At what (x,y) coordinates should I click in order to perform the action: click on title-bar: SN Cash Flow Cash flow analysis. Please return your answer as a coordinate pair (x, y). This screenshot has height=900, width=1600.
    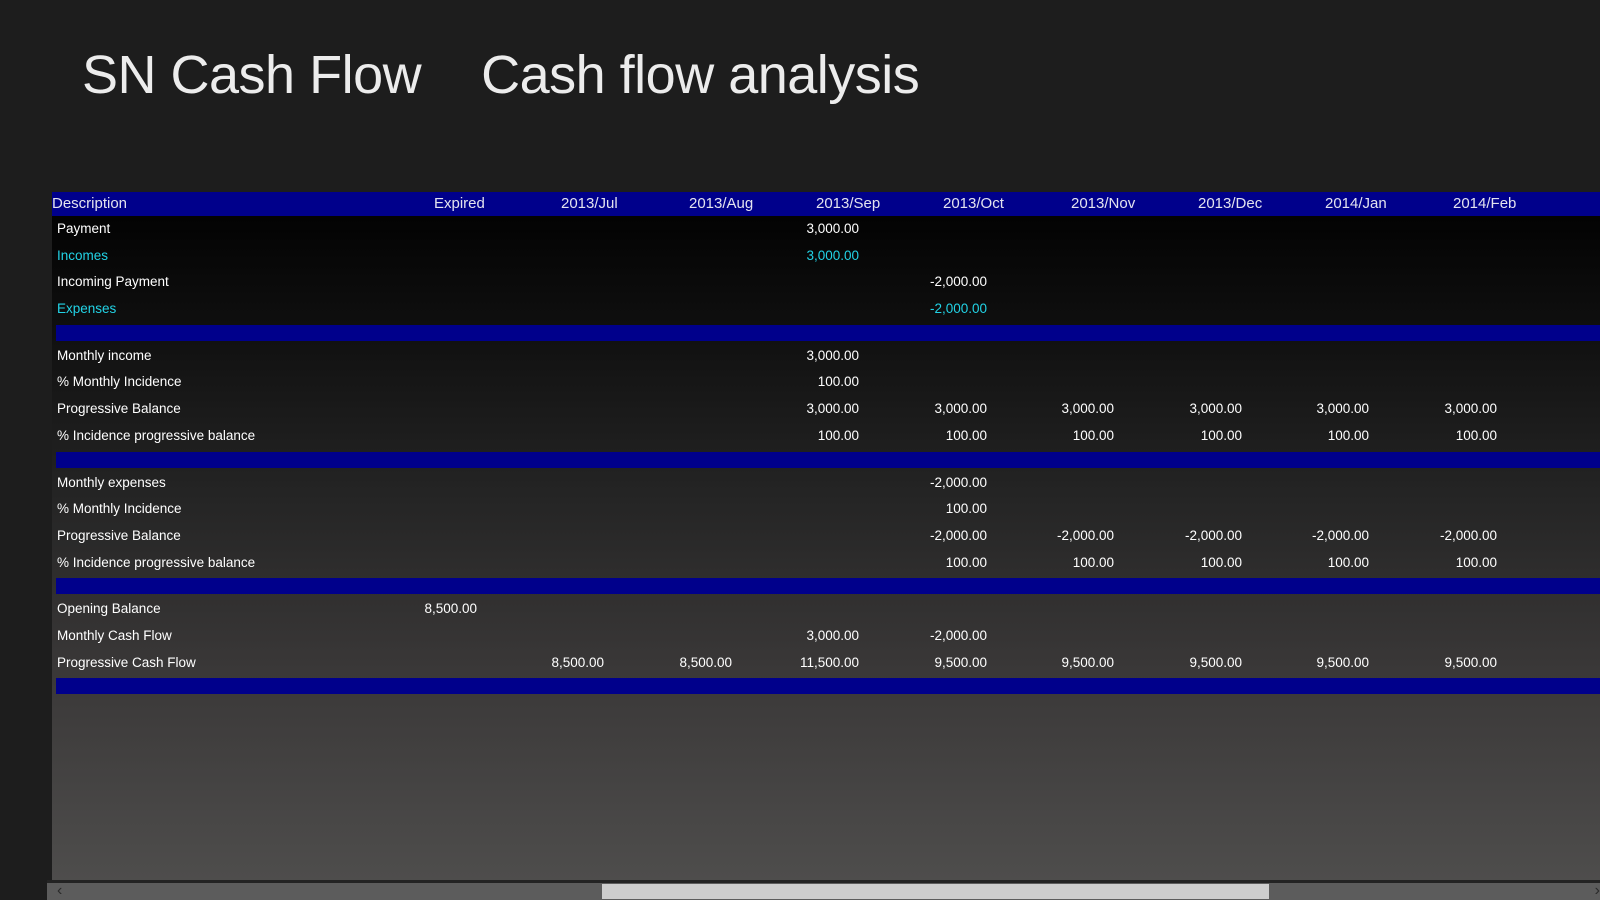
    Looking at the image, I should click on (501, 75).